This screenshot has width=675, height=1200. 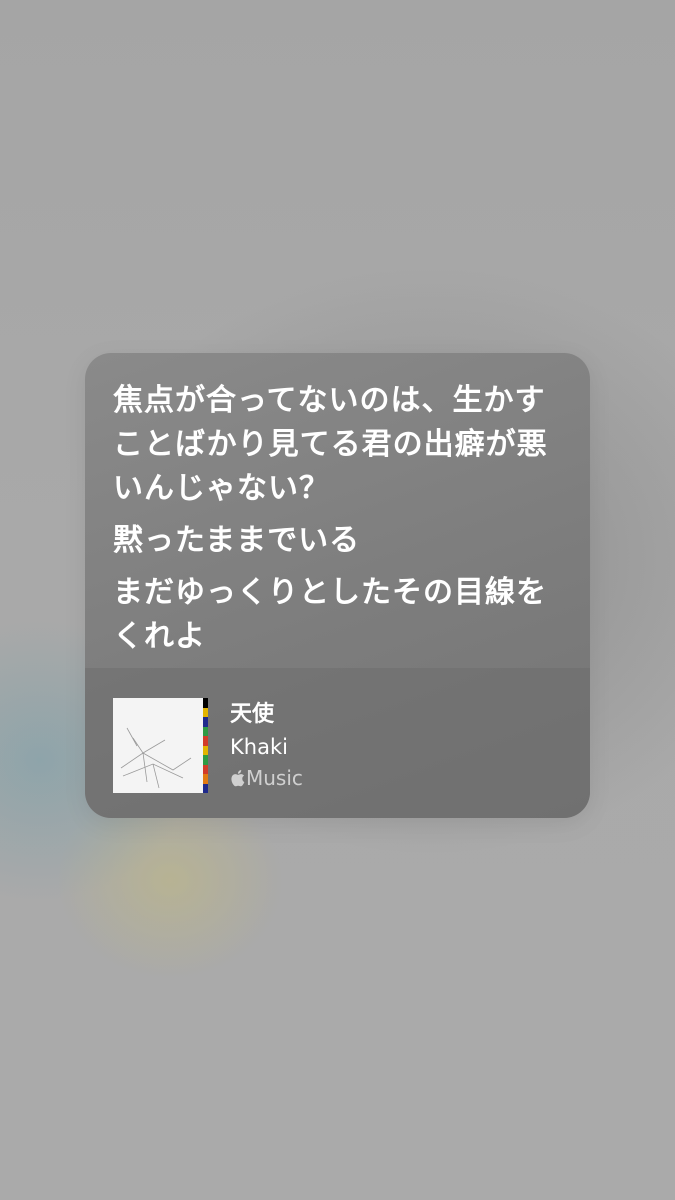 I want to click on service-label: Music, so click(x=274, y=778).